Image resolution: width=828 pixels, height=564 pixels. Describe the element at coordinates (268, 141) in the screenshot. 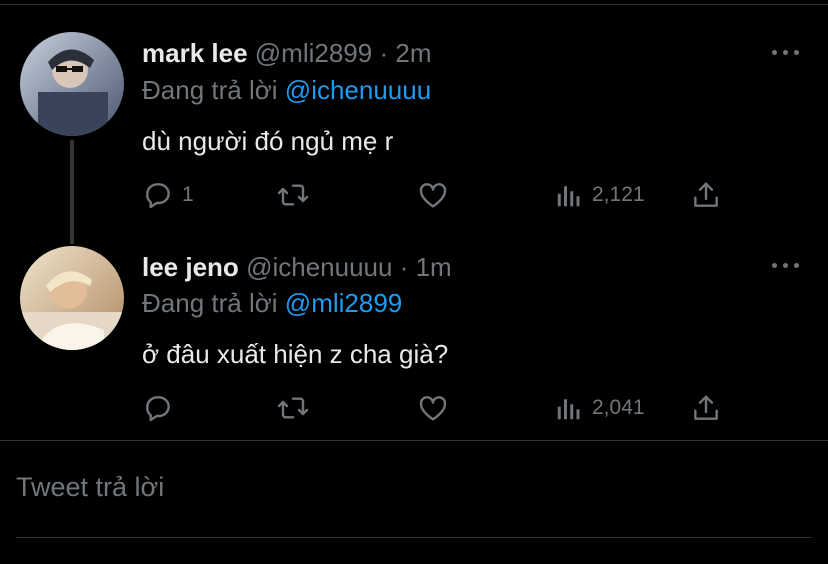

I see `tweet-text: dù người đó ngủ mẹ r` at that location.